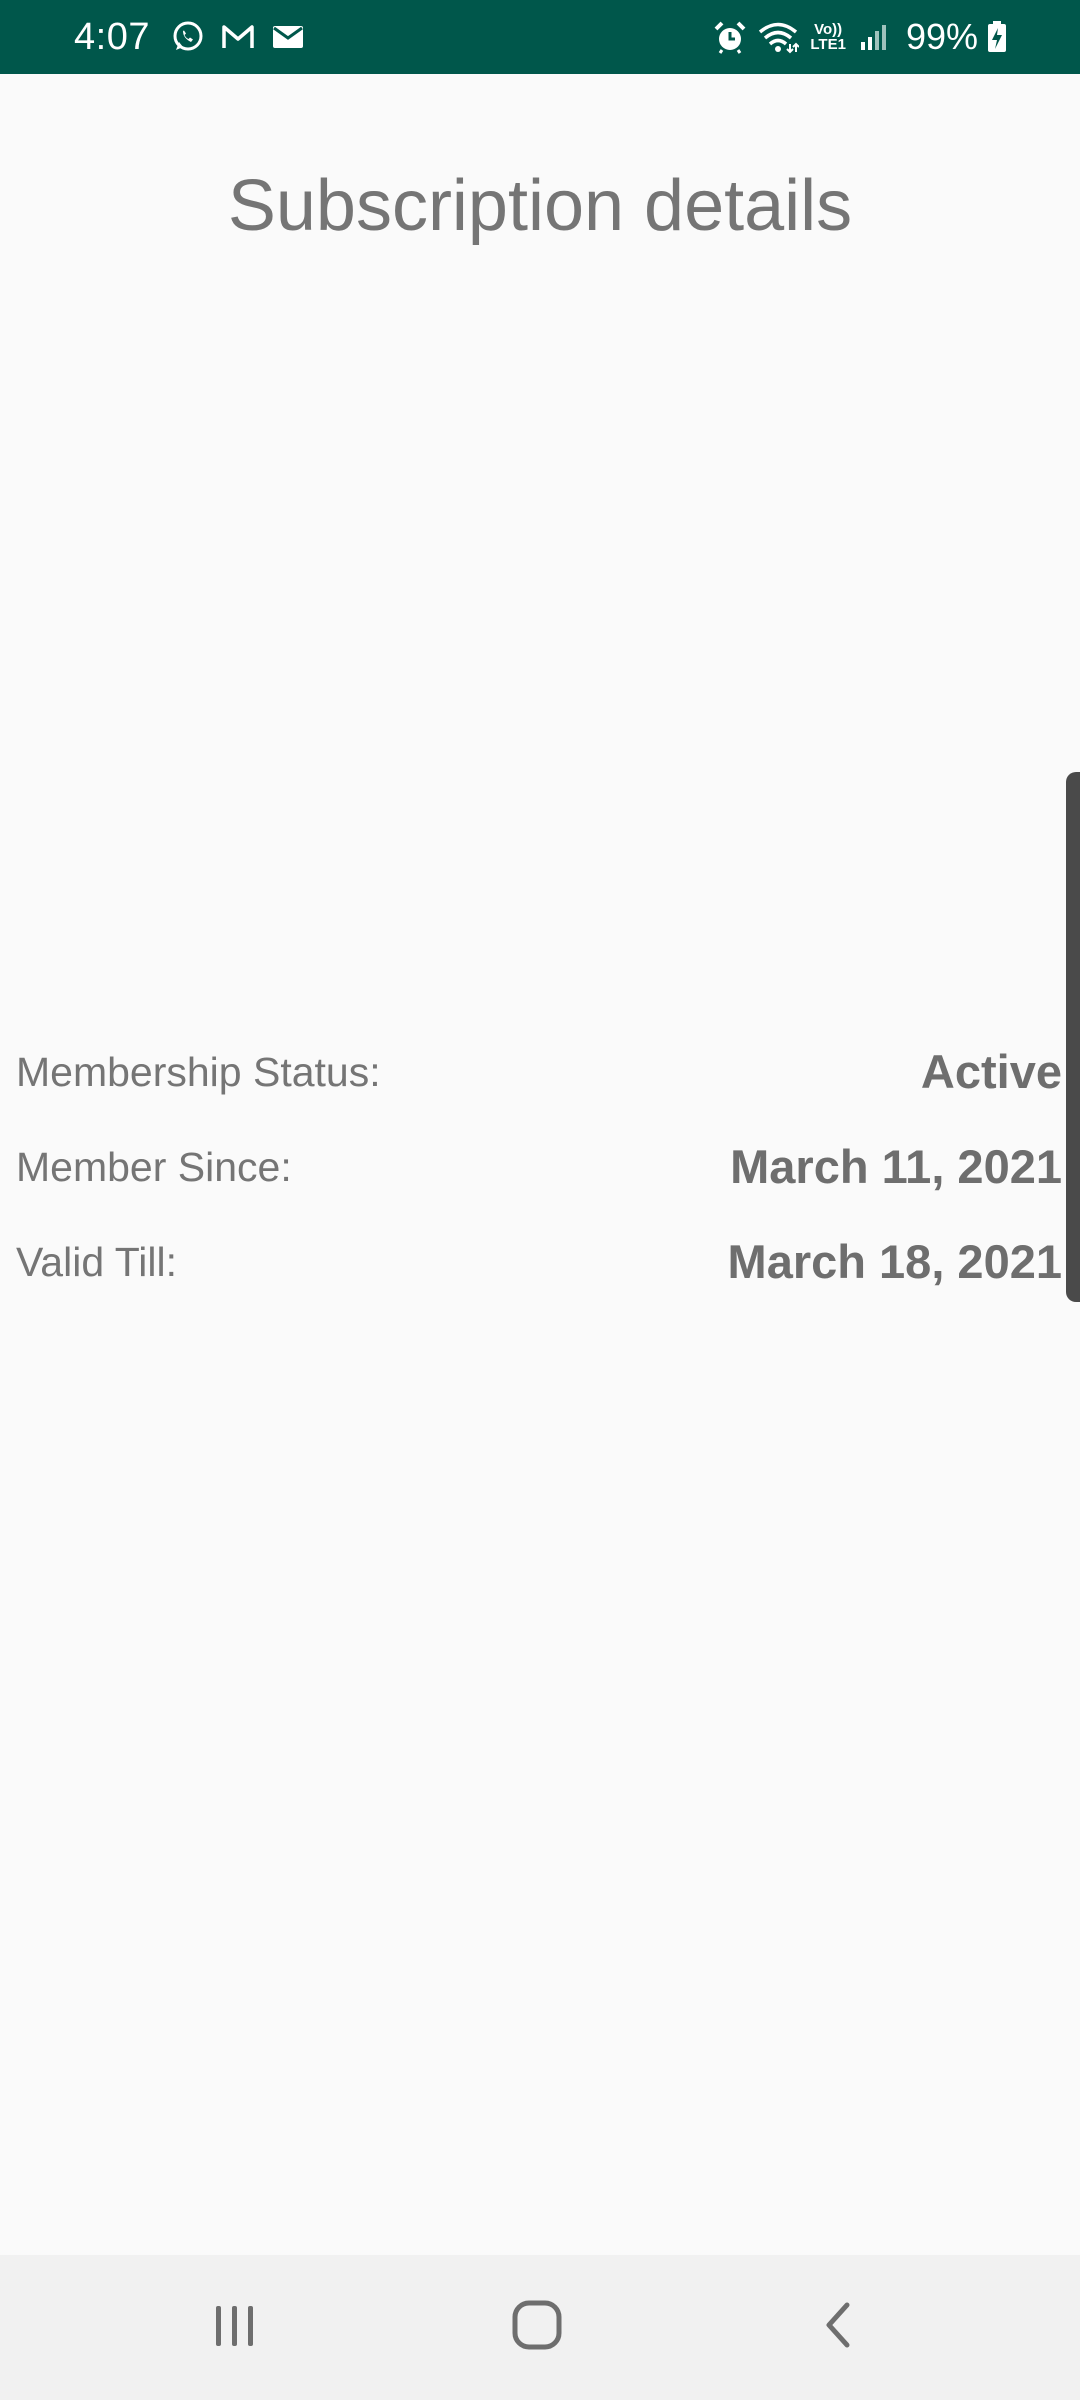  I want to click on gmail-icon, so click(238, 37).